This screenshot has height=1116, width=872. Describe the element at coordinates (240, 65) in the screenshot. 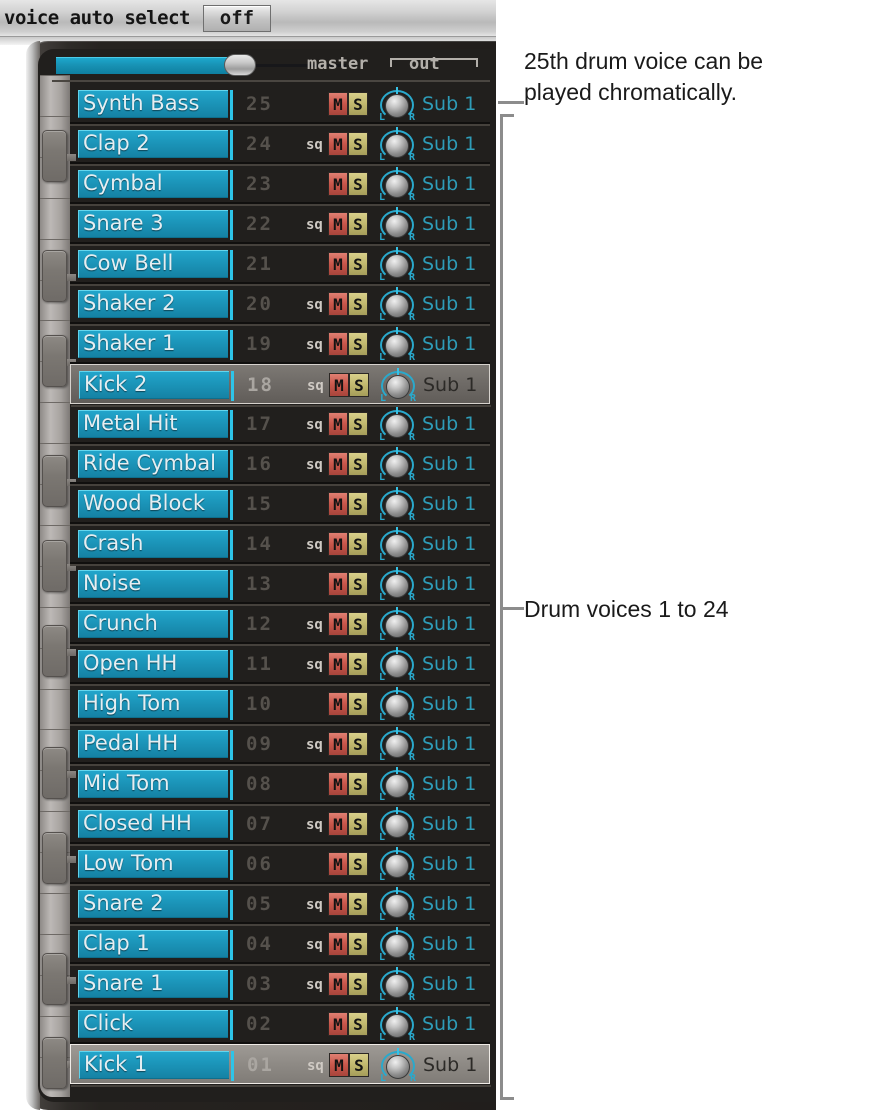

I see `master-slider-handle` at that location.